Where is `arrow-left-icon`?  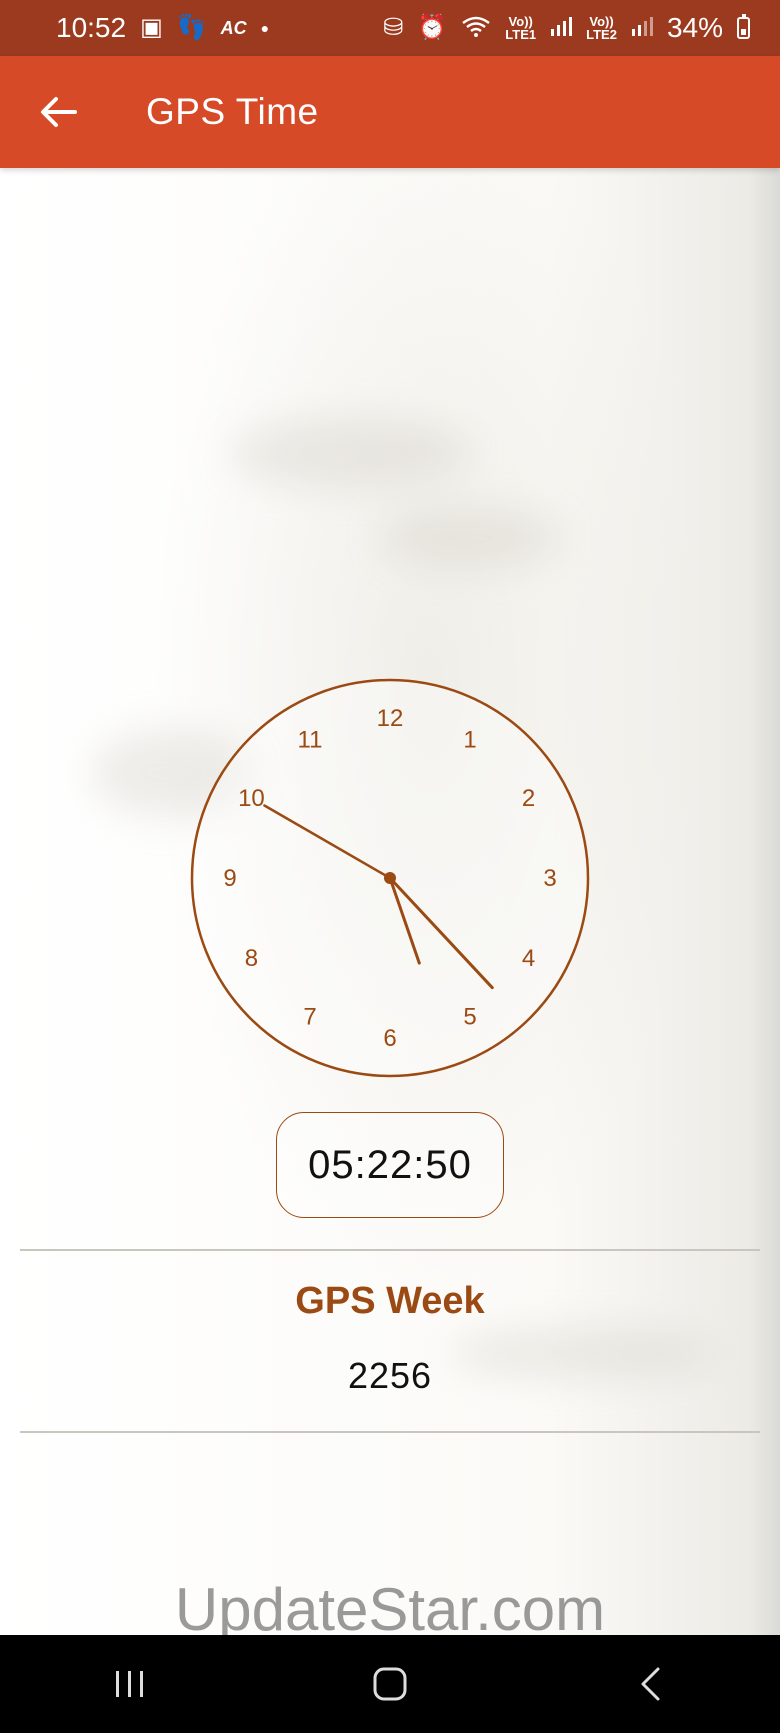 arrow-left-icon is located at coordinates (59, 112).